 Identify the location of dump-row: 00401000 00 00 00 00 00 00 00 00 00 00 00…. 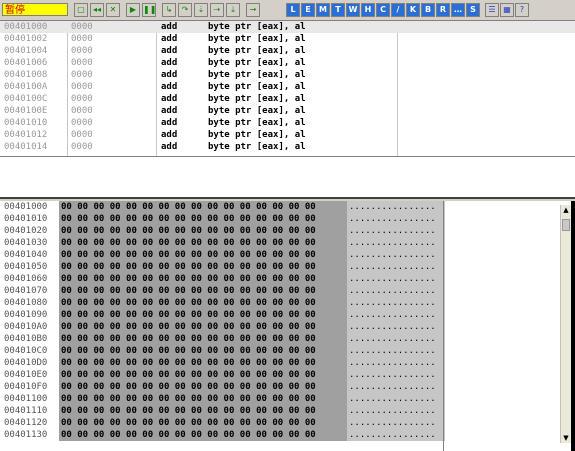
(287, 207).